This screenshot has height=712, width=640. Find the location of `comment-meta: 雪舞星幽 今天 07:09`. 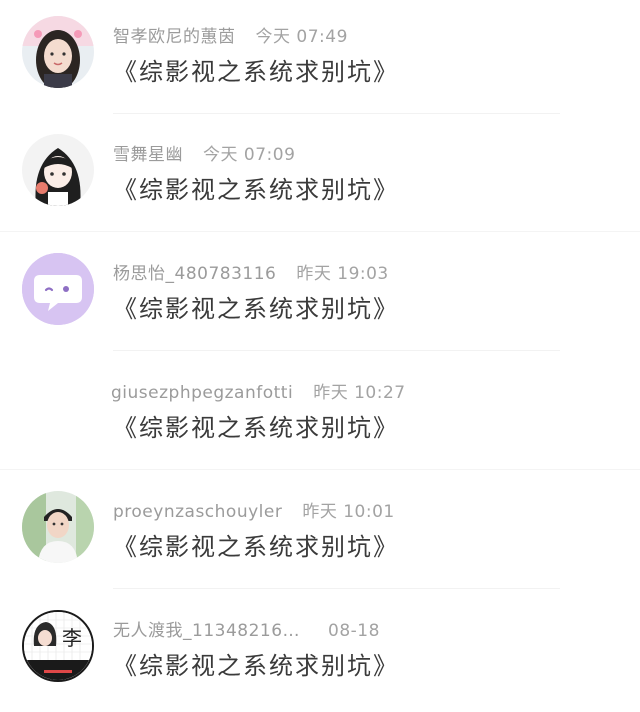

comment-meta: 雪舞星幽 今天 07:09 is located at coordinates (204, 152).